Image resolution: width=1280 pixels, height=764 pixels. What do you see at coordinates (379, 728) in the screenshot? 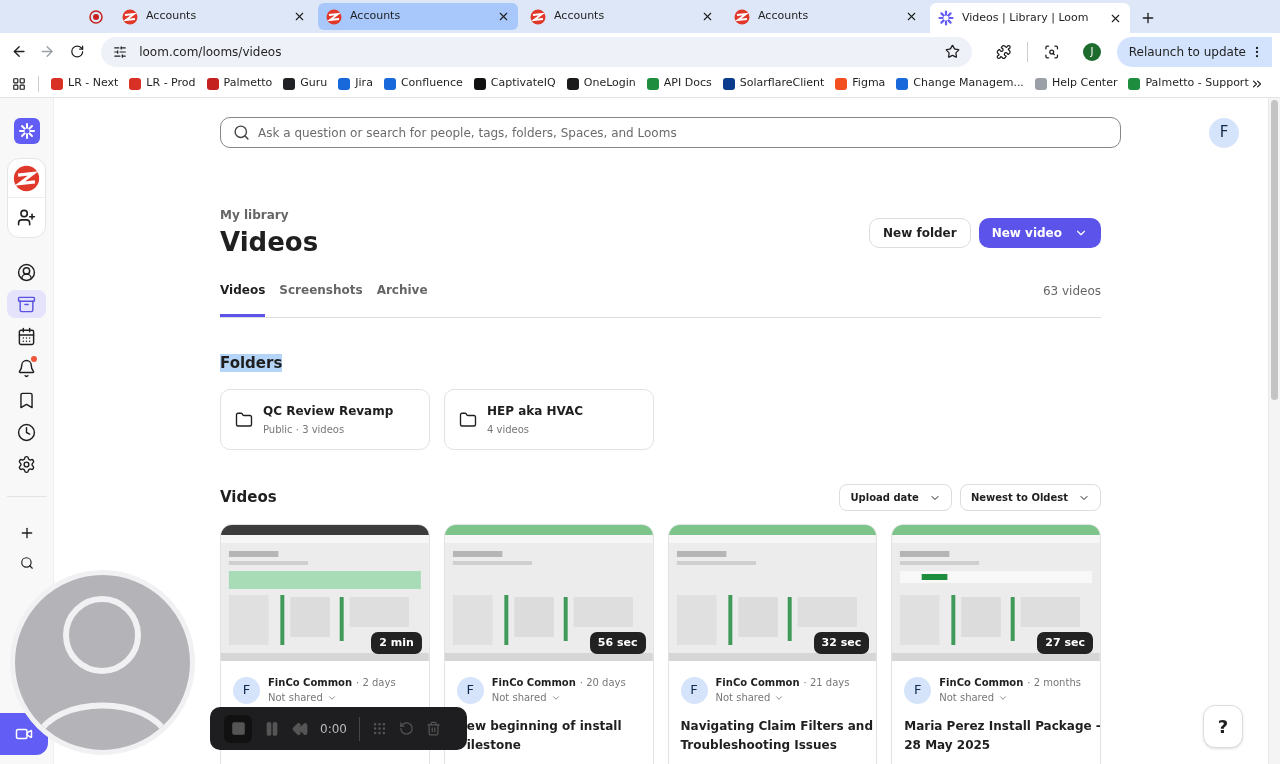
I see `grip-icon` at bounding box center [379, 728].